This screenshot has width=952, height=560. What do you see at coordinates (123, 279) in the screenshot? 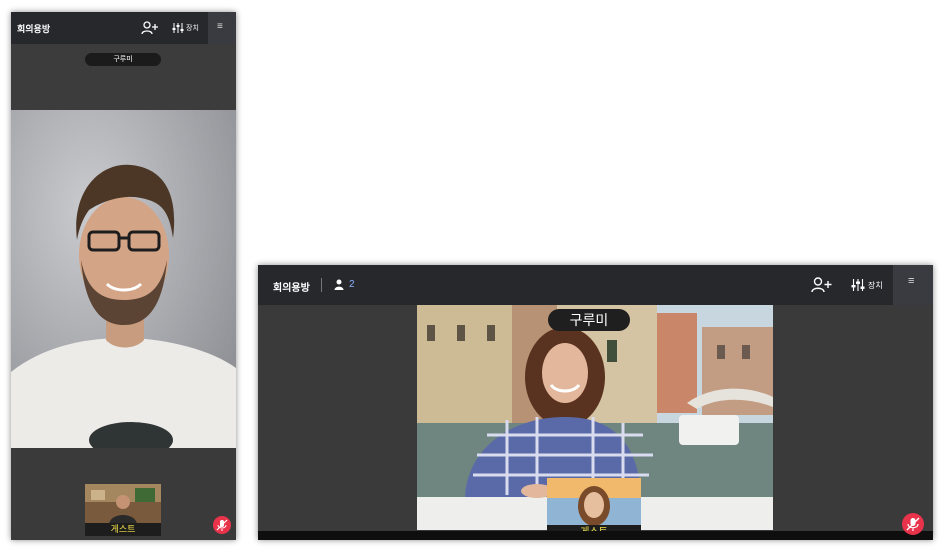
I see `remote-video` at bounding box center [123, 279].